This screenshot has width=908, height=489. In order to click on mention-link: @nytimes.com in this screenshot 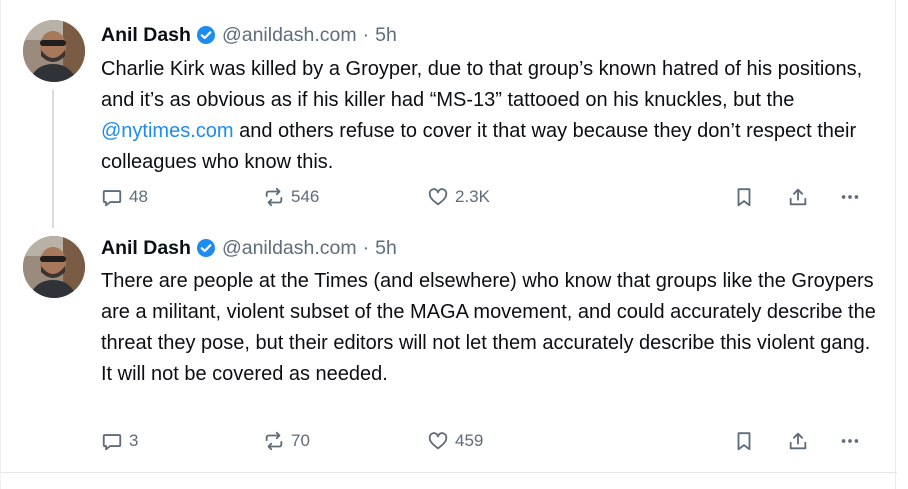, I will do `click(167, 131)`.